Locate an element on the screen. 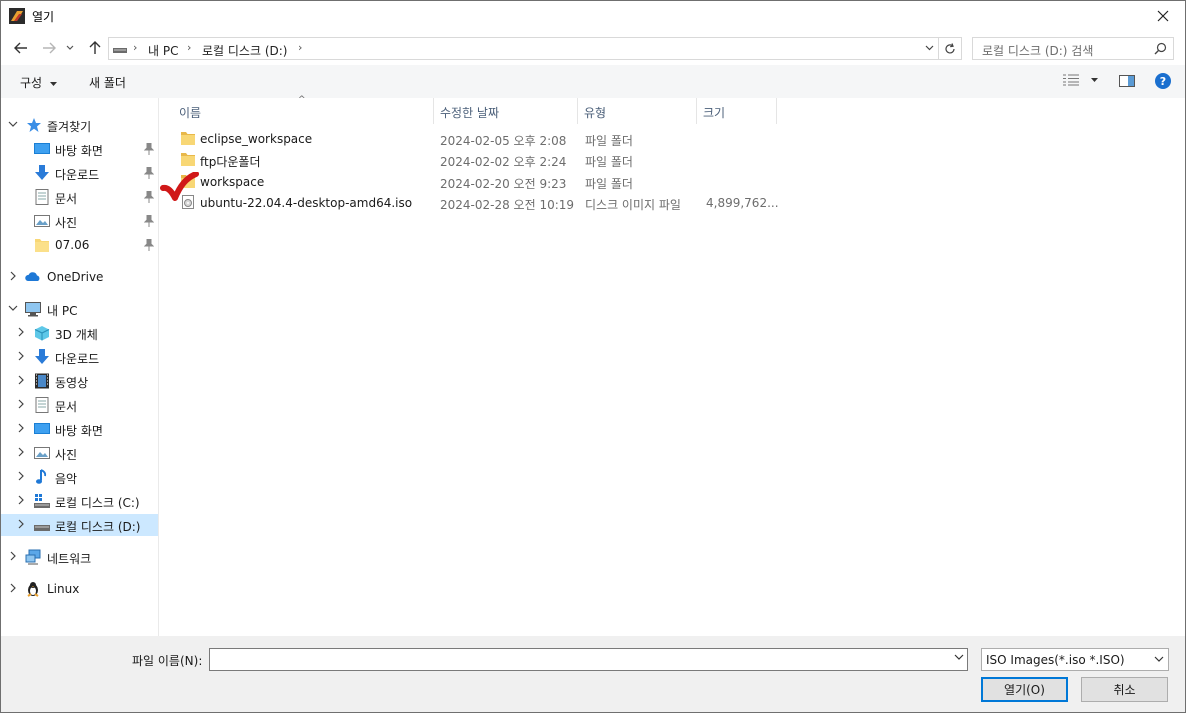 The width and height of the screenshot is (1186, 713). sidebar-item-label: 문서 is located at coordinates (66, 199).